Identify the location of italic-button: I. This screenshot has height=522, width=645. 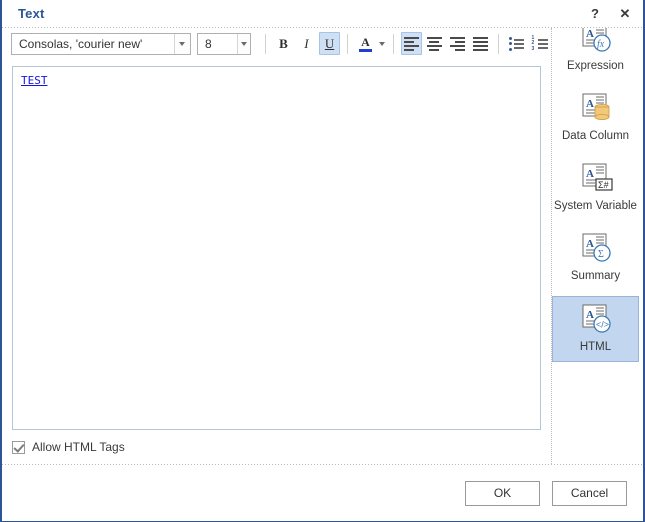
(306, 43).